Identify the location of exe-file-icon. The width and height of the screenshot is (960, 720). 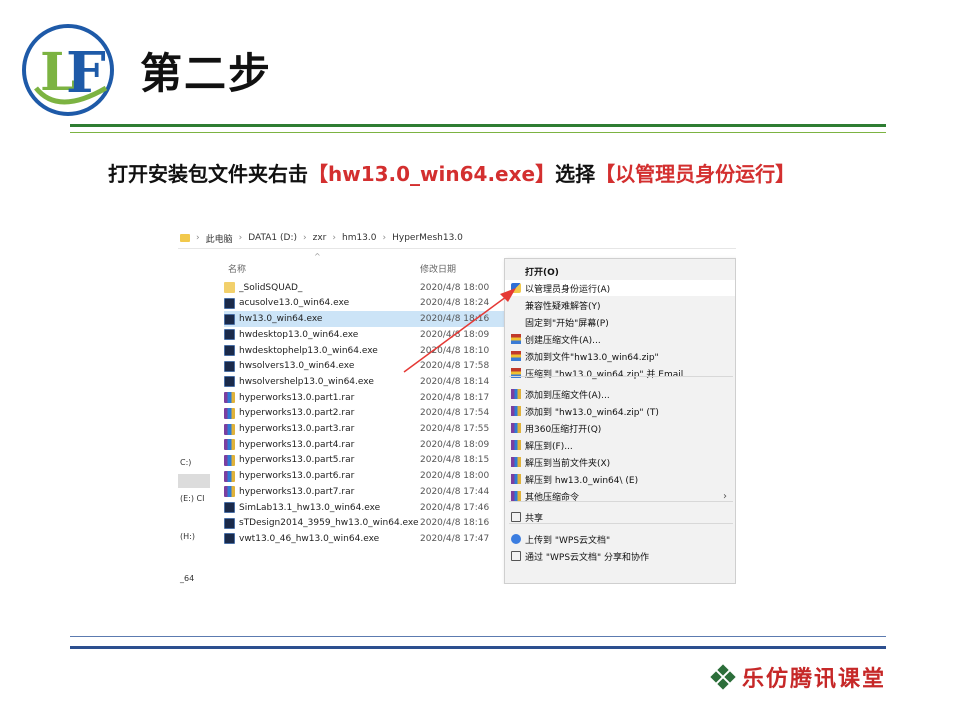
(229, 351).